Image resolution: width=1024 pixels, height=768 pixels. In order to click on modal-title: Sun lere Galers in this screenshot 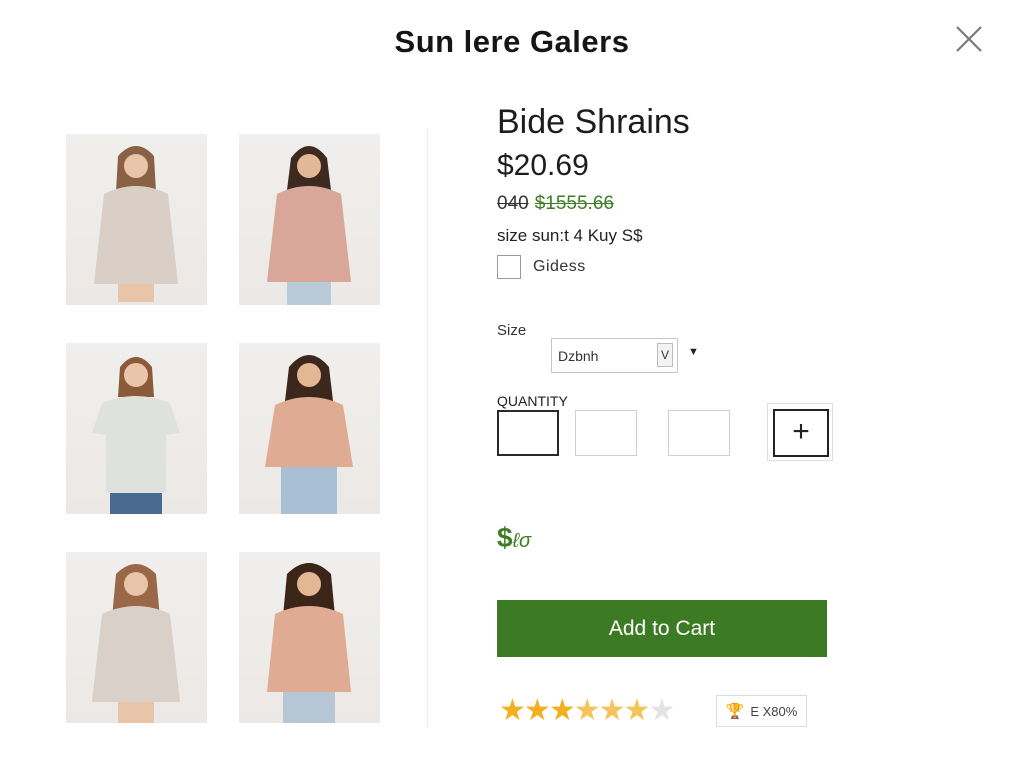, I will do `click(512, 41)`.